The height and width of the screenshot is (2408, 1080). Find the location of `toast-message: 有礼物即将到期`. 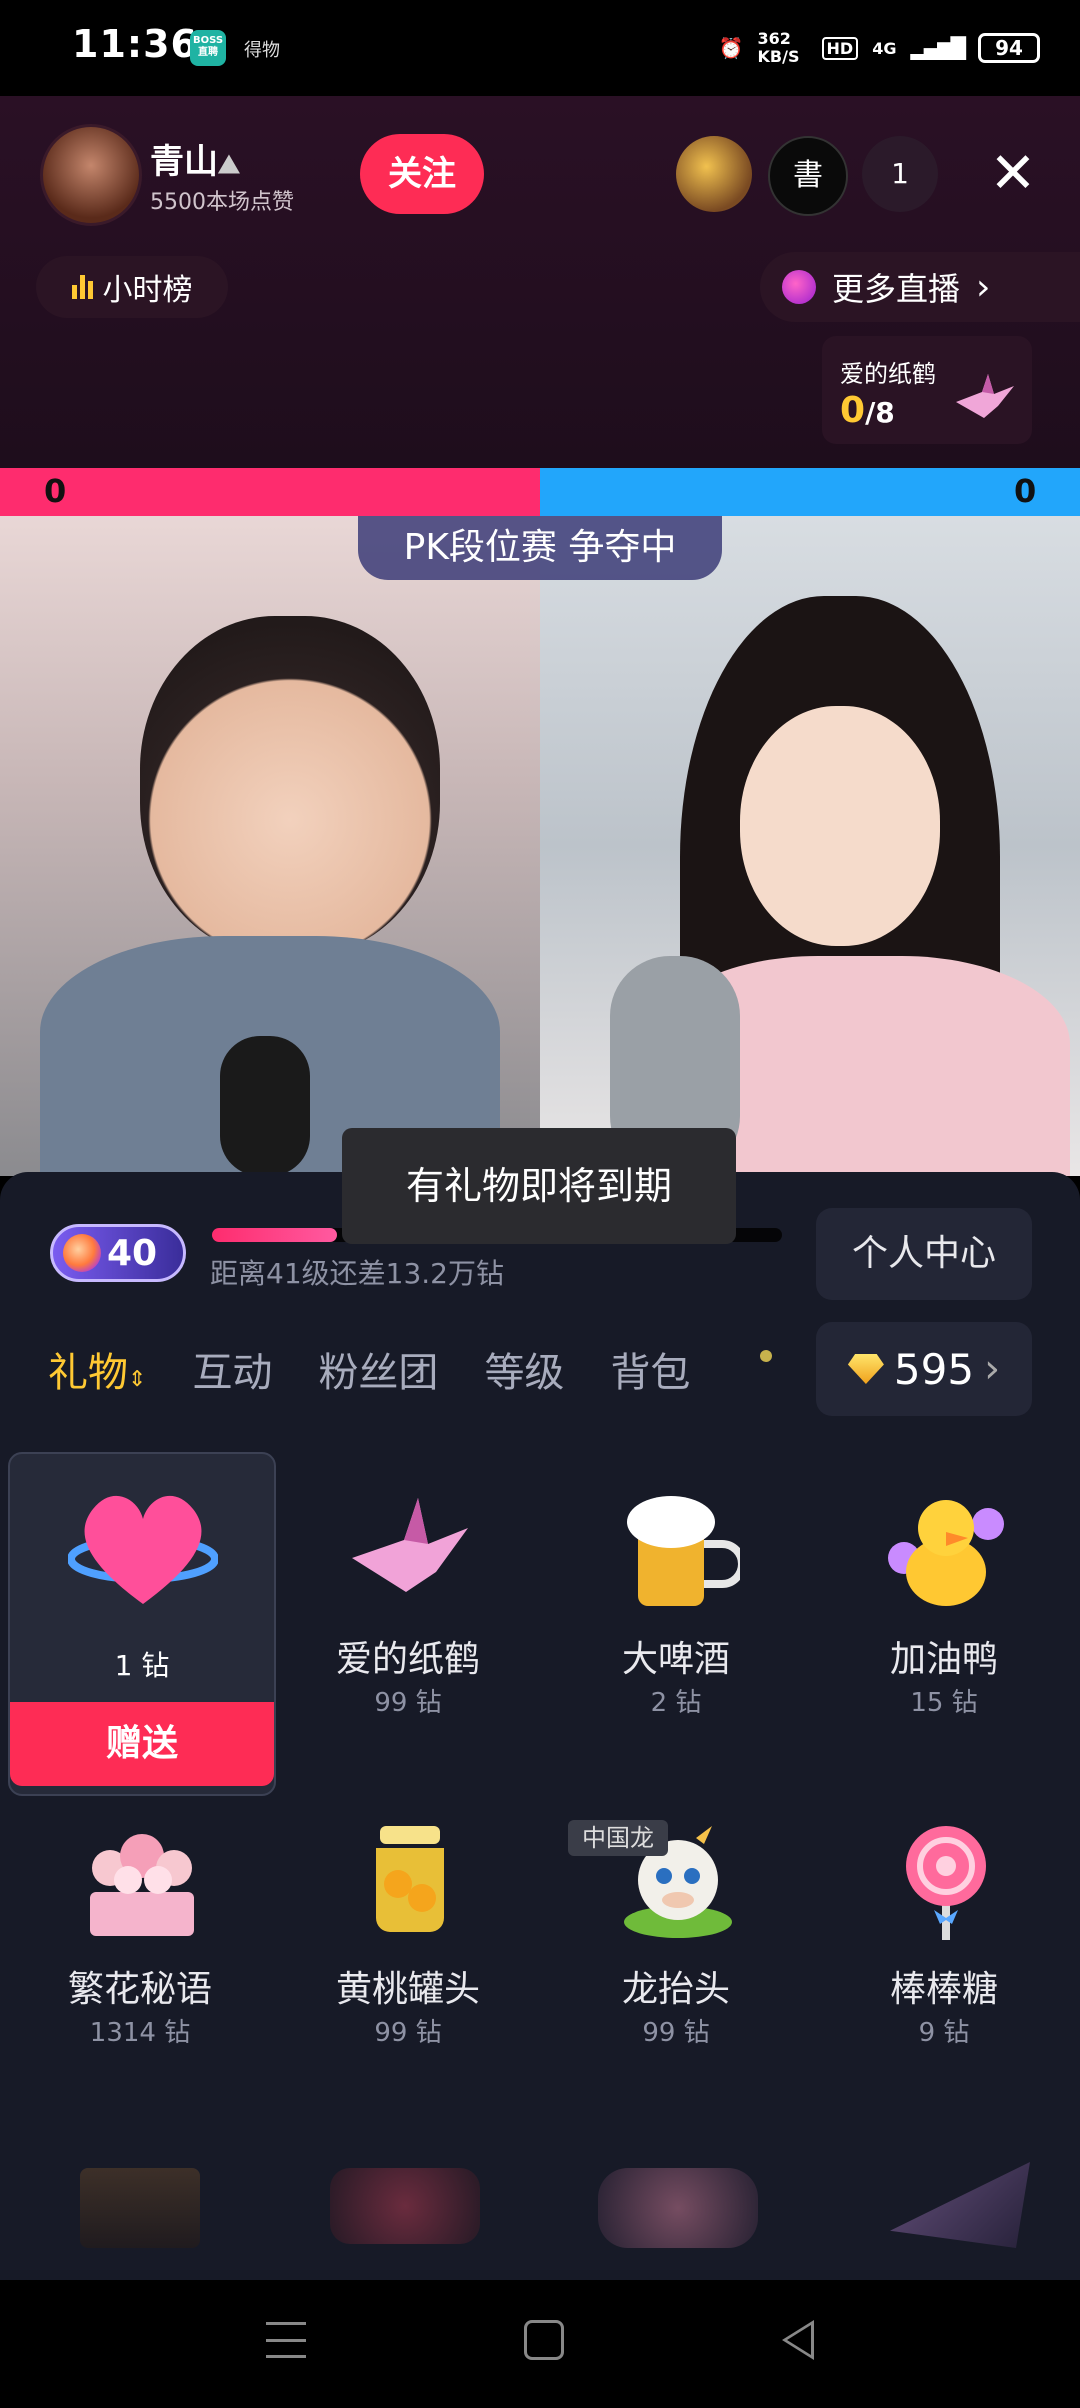

toast-message: 有礼物即将到期 is located at coordinates (539, 1186).